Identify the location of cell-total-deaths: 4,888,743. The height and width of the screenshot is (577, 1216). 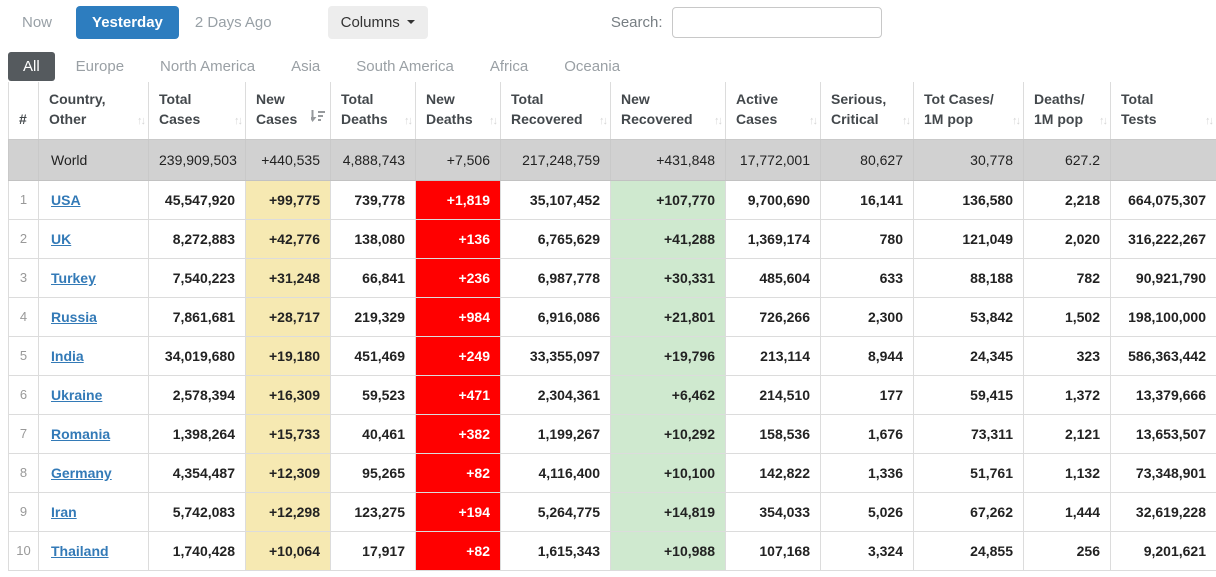
(373, 160).